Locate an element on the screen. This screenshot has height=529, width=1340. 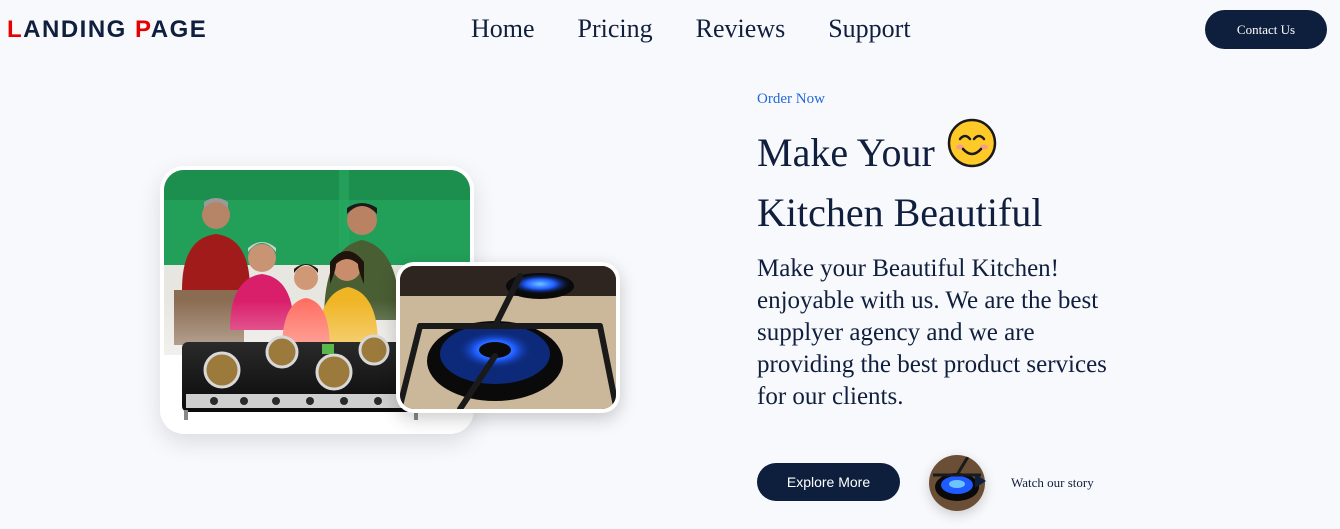
smiling-face-icon is located at coordinates (972, 151).